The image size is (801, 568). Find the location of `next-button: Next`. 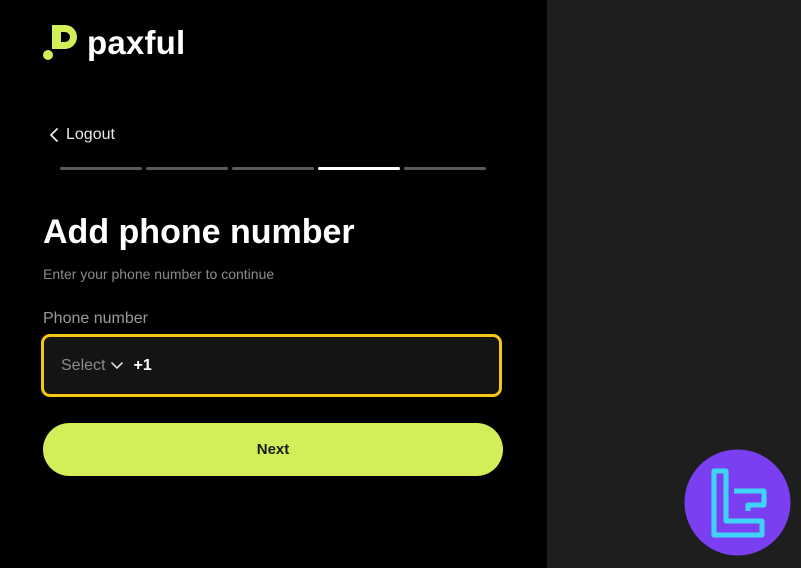

next-button: Next is located at coordinates (273, 449).